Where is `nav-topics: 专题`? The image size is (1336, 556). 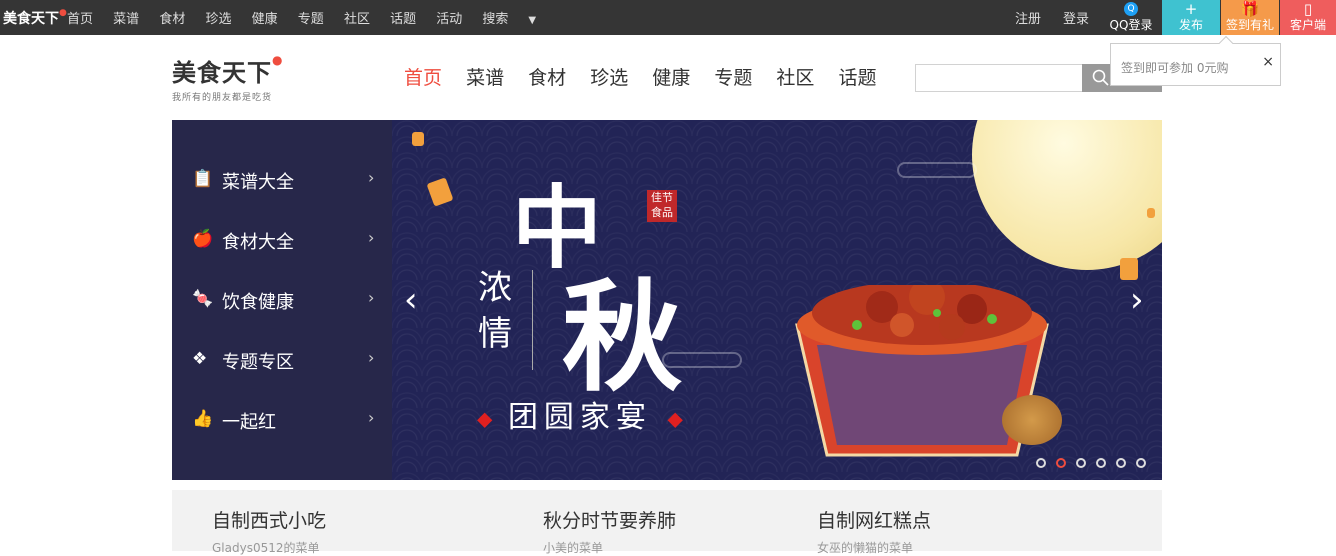
nav-topics: 专题 is located at coordinates (733, 76).